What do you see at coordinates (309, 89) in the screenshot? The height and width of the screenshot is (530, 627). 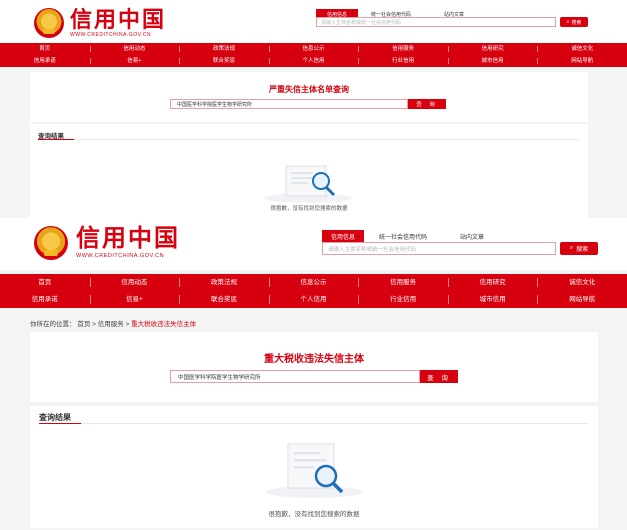 I see `page-title: 严重失信主体名单查询` at bounding box center [309, 89].